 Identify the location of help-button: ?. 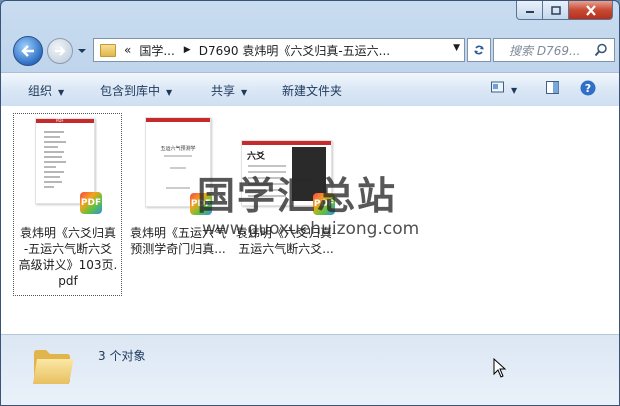
(588, 89).